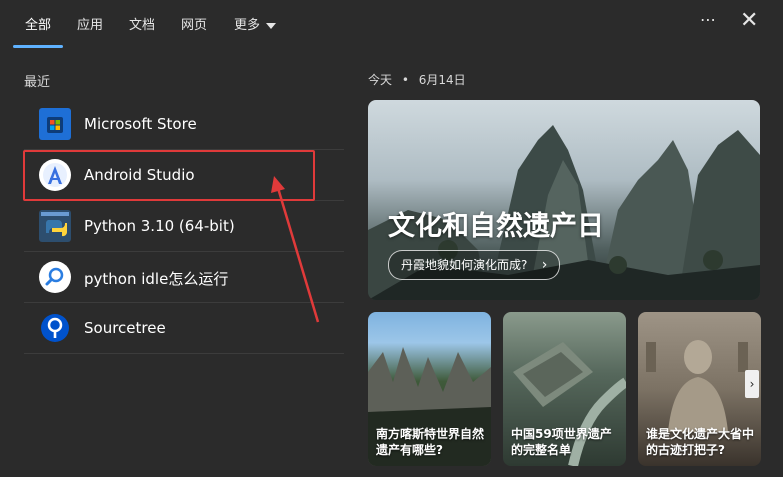 The width and height of the screenshot is (783, 477). I want to click on card-caption: 中国59项世界遗产的完整名单, so click(561, 442).